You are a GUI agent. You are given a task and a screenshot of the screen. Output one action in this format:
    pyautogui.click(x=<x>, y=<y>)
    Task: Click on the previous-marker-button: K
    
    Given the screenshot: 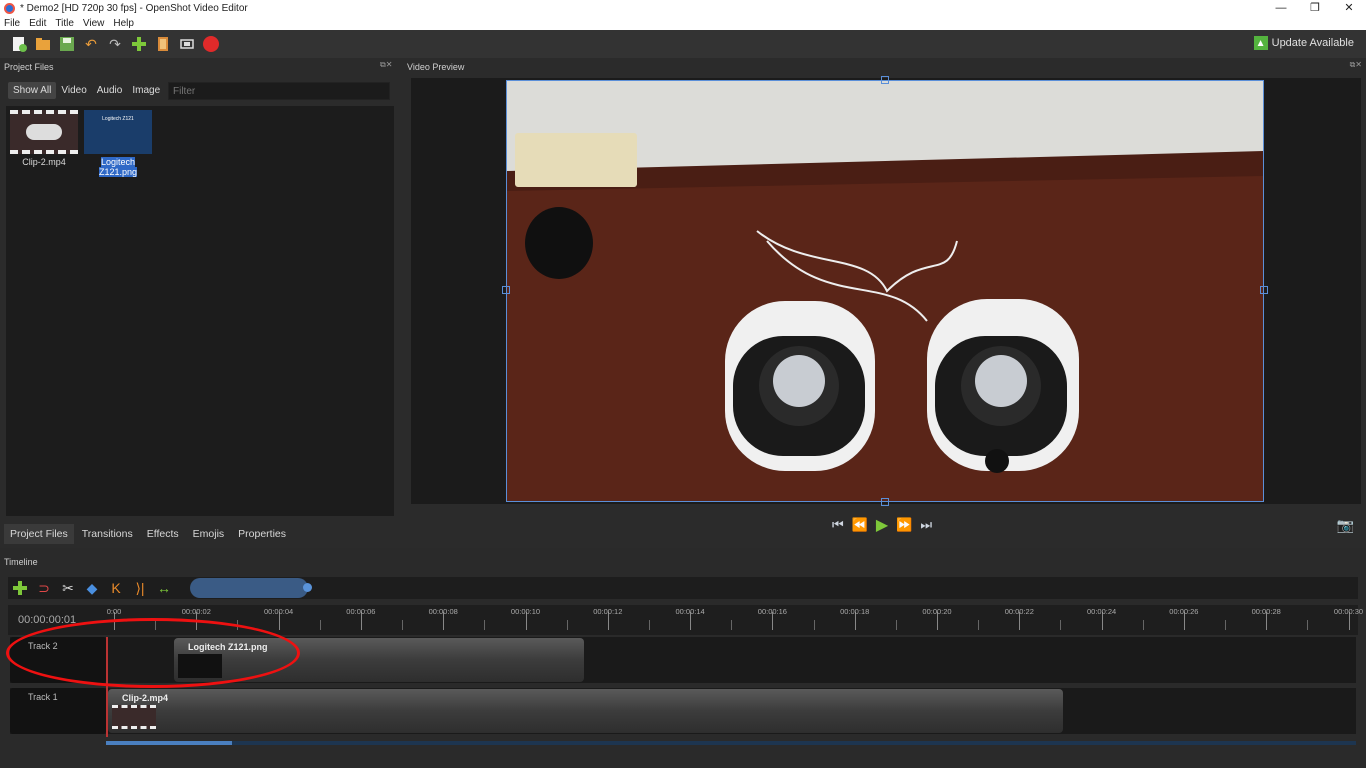 What is the action you would take?
    pyautogui.click(x=116, y=588)
    